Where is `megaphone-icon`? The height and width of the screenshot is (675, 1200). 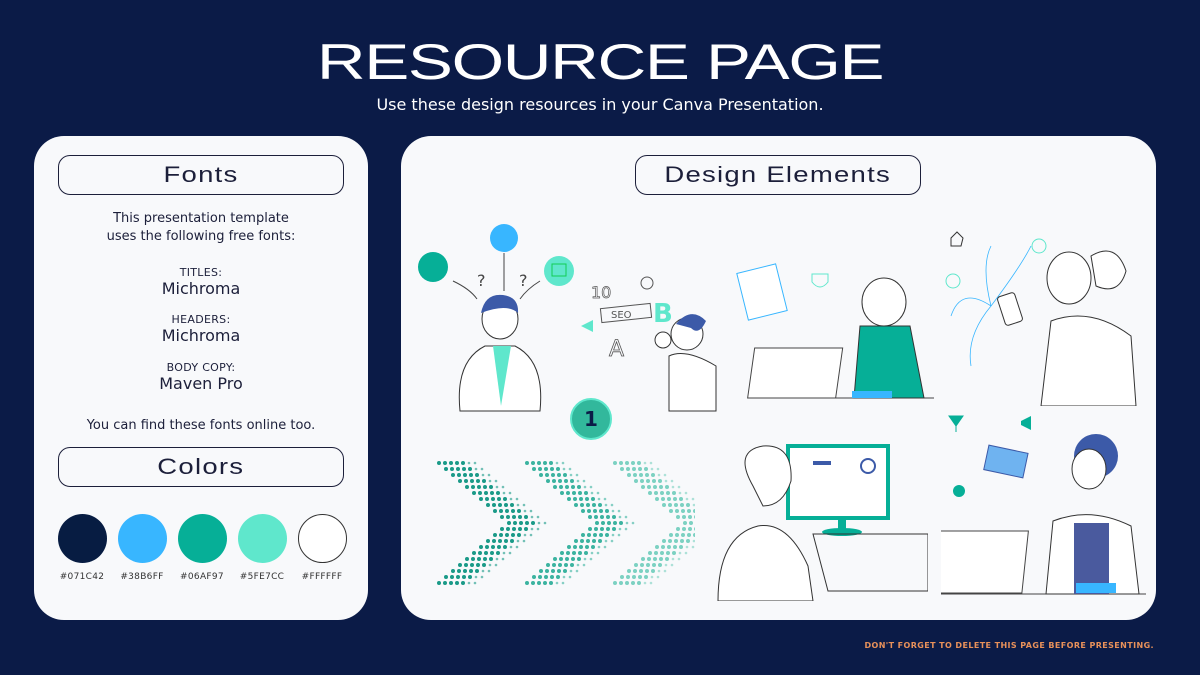 megaphone-icon is located at coordinates (1026, 423).